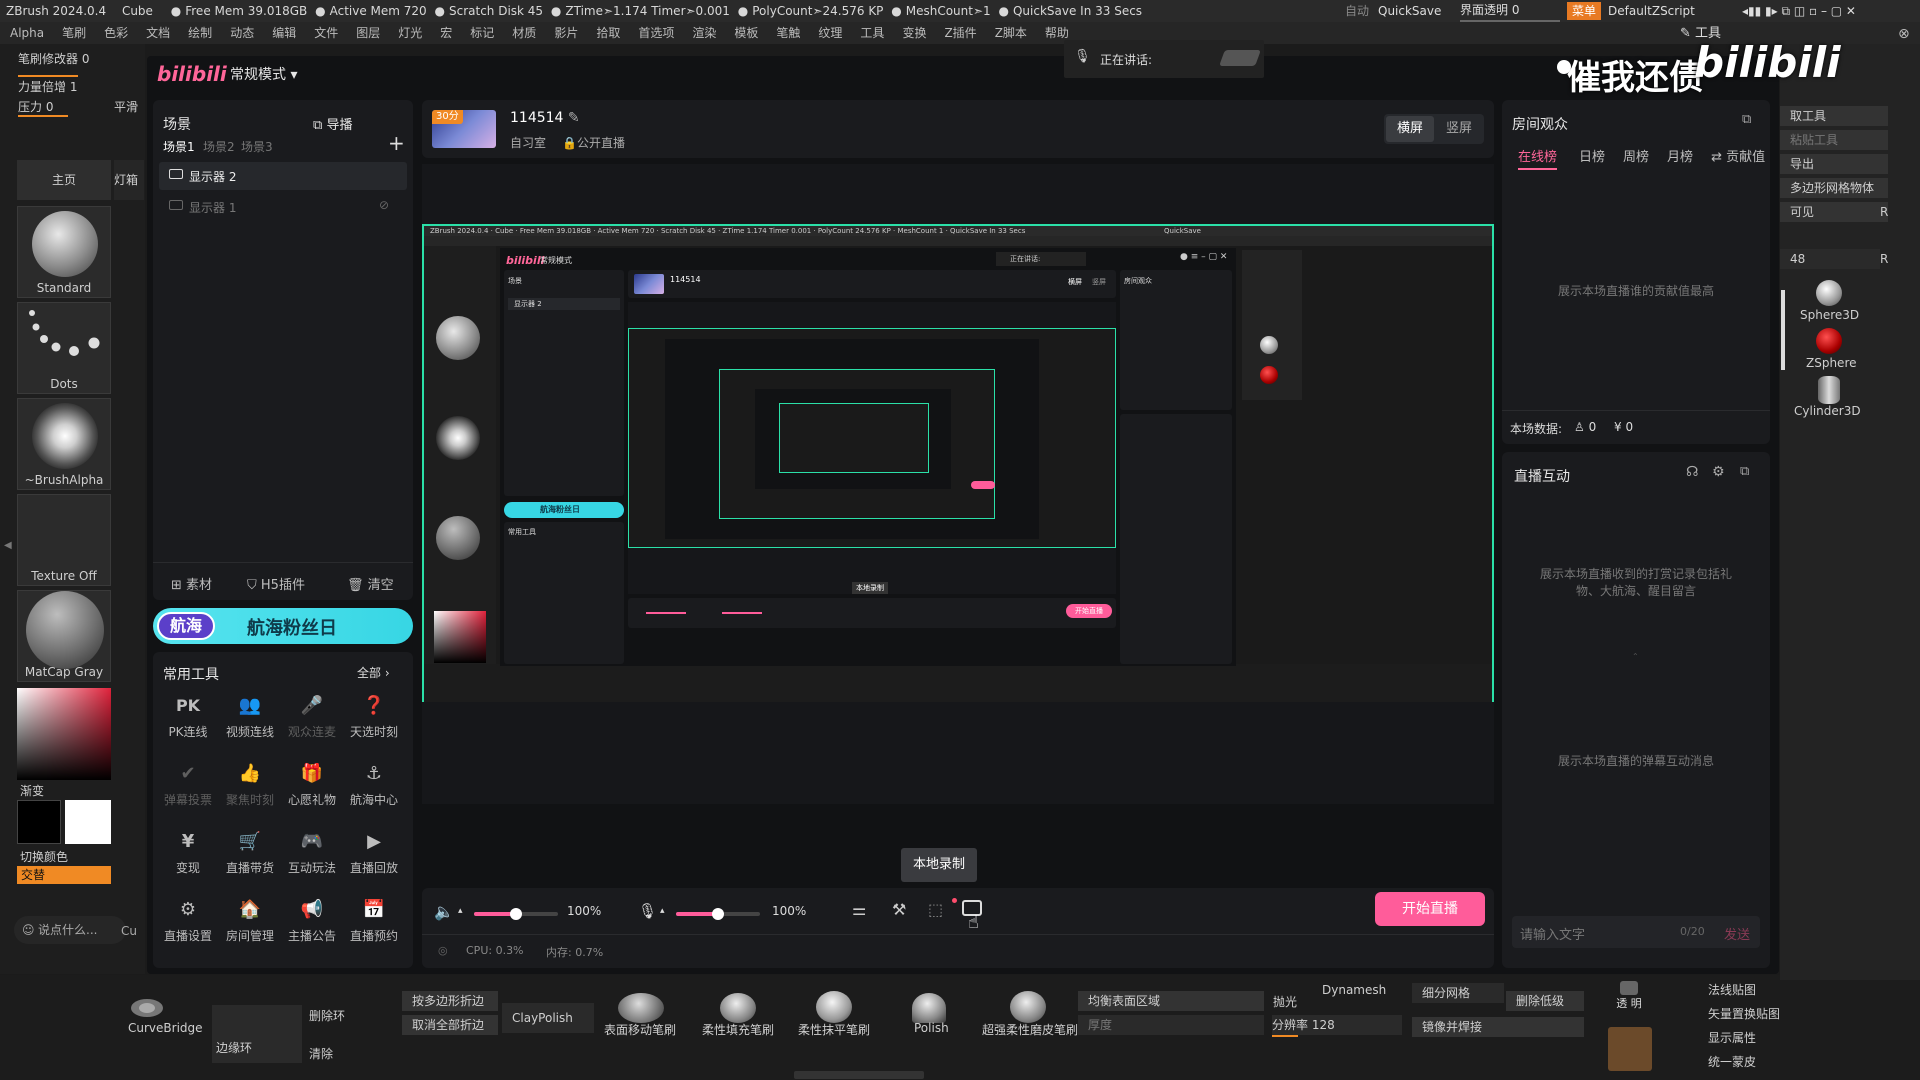 This screenshot has height=1080, width=1920. Describe the element at coordinates (704, 33) in the screenshot. I see `zb-menu-item: 渲染` at that location.